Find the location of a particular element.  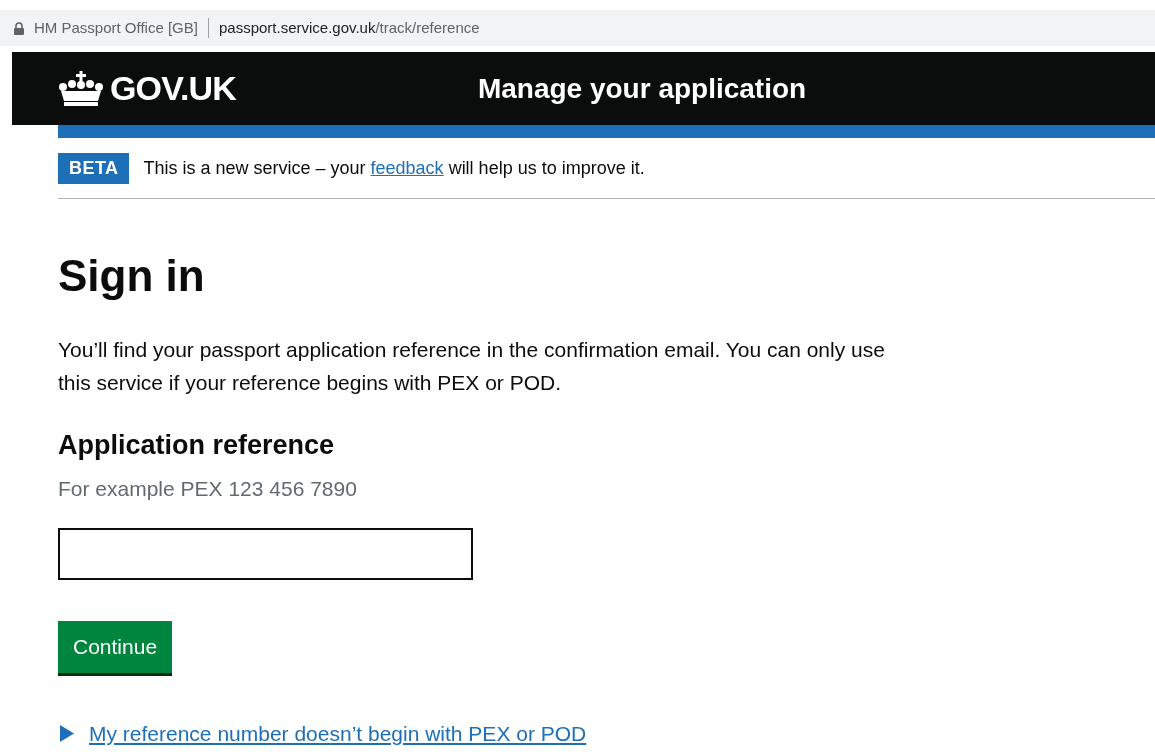

logo-link: GOV.UK is located at coordinates (147, 88).